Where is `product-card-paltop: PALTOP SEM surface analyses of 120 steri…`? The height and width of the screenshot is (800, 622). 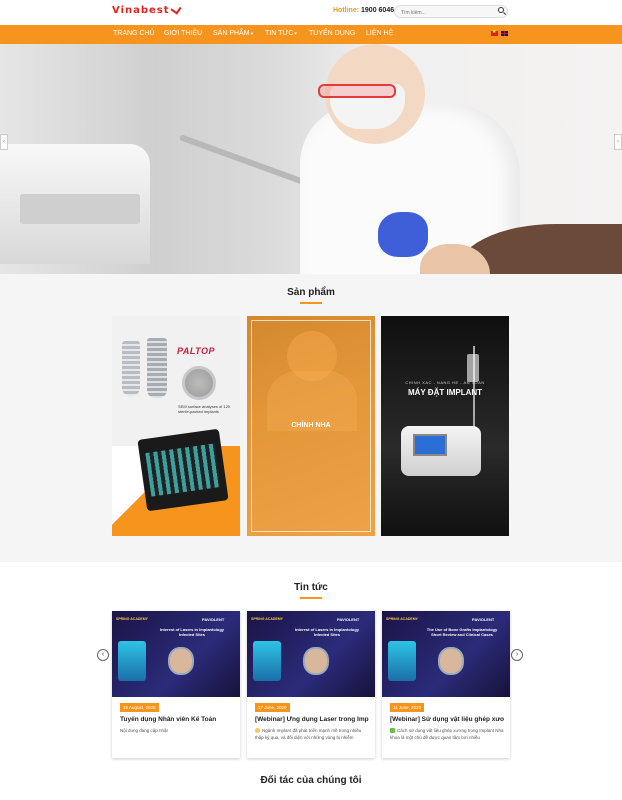 product-card-paltop: PALTOP SEM surface analyses of 120 steri… is located at coordinates (176, 426).